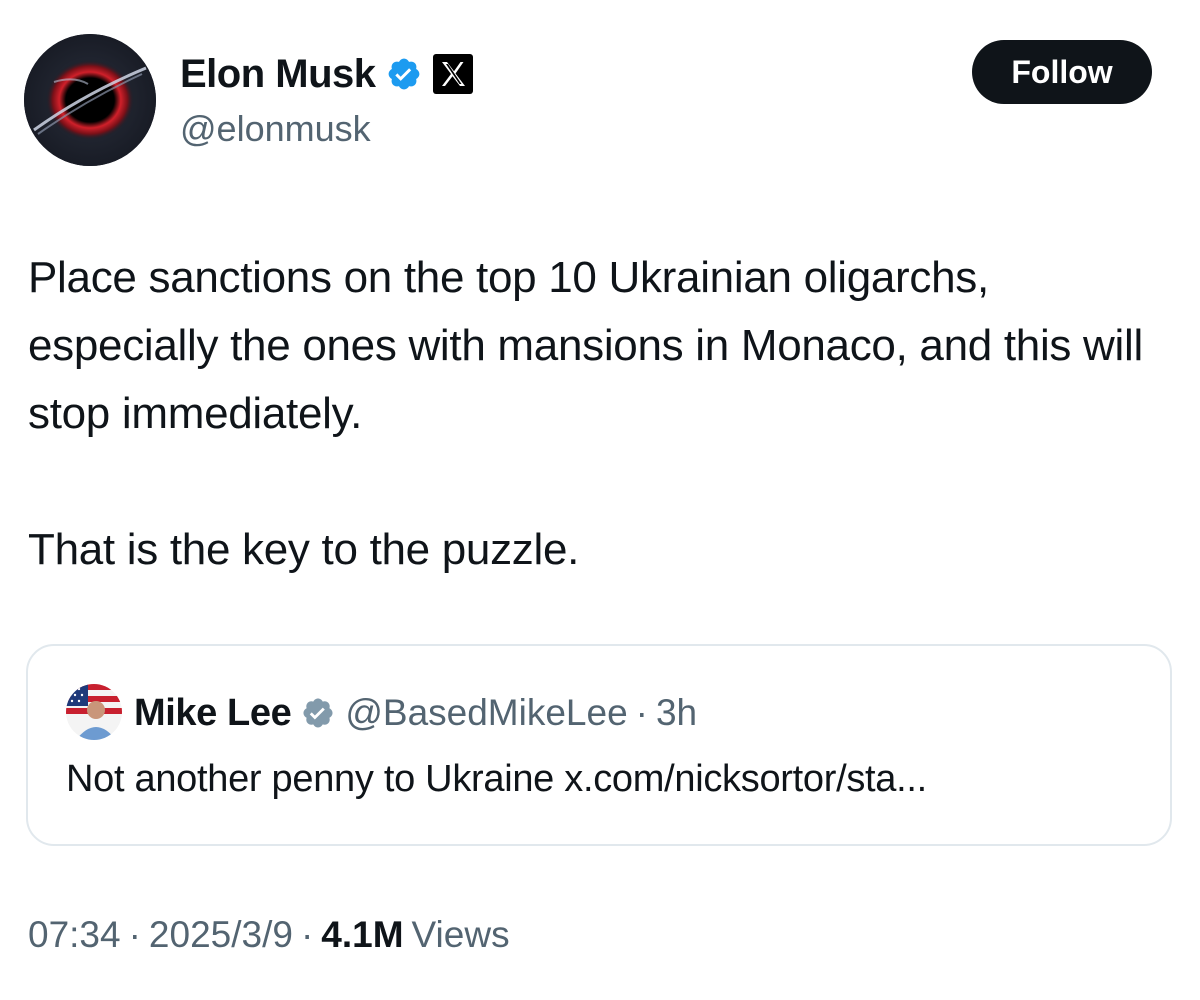 The image size is (1200, 1000). What do you see at coordinates (453, 74) in the screenshot?
I see `x-logo-icon` at bounding box center [453, 74].